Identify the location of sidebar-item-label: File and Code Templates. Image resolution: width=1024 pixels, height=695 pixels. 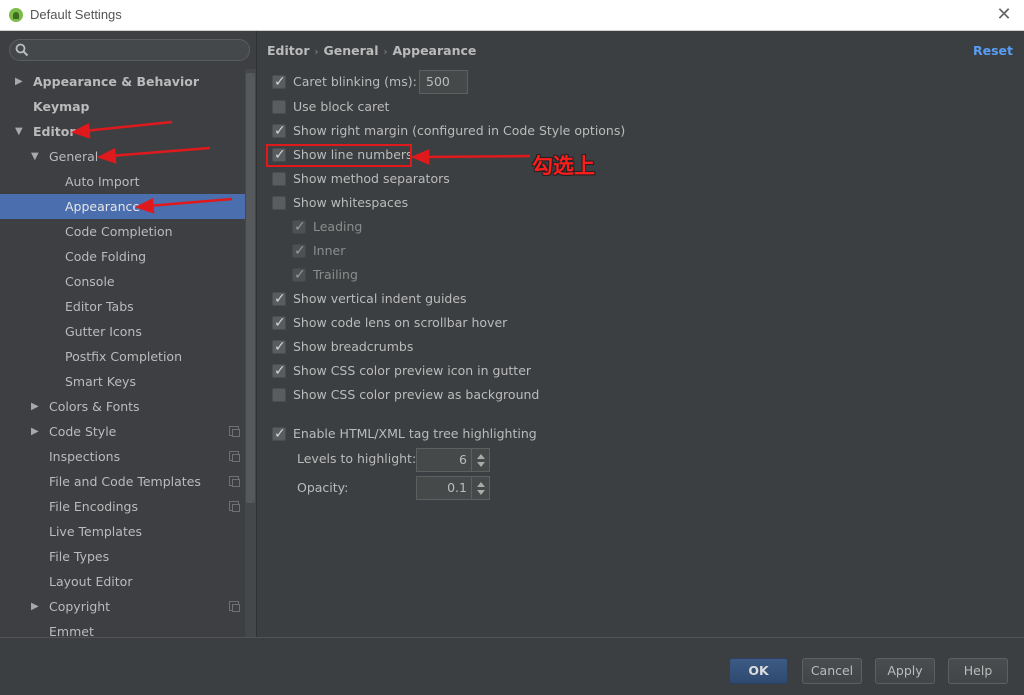
(125, 481).